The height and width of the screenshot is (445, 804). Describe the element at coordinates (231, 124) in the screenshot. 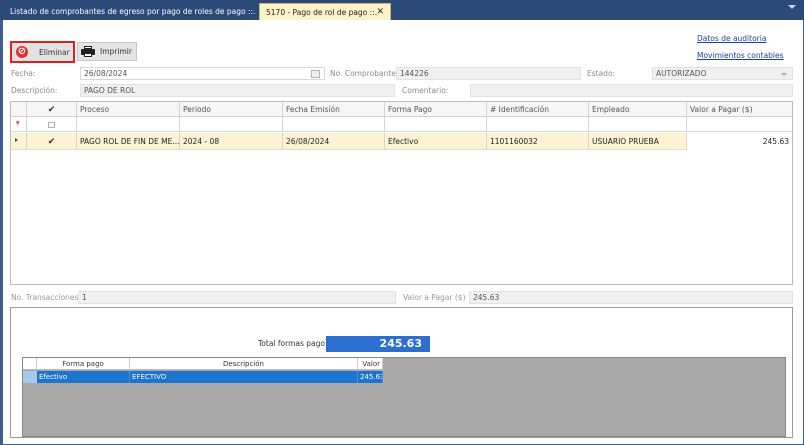

I see `filter-periodo` at that location.